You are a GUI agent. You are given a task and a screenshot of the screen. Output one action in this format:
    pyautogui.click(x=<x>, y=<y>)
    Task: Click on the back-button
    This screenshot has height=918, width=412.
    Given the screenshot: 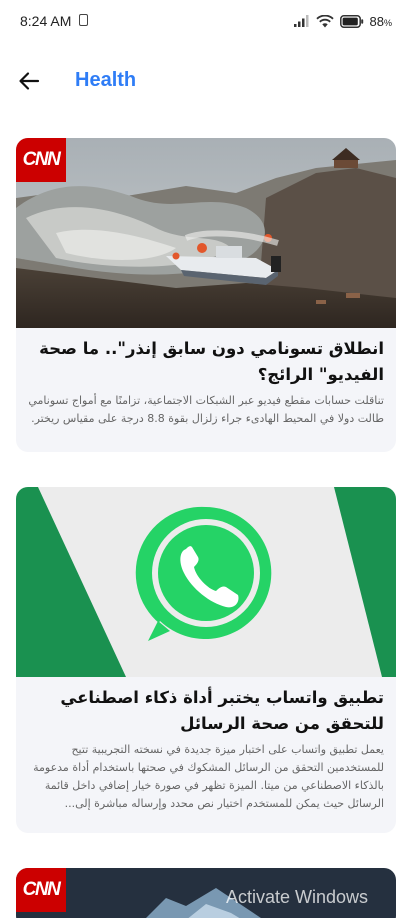 What is the action you would take?
    pyautogui.click(x=29, y=81)
    